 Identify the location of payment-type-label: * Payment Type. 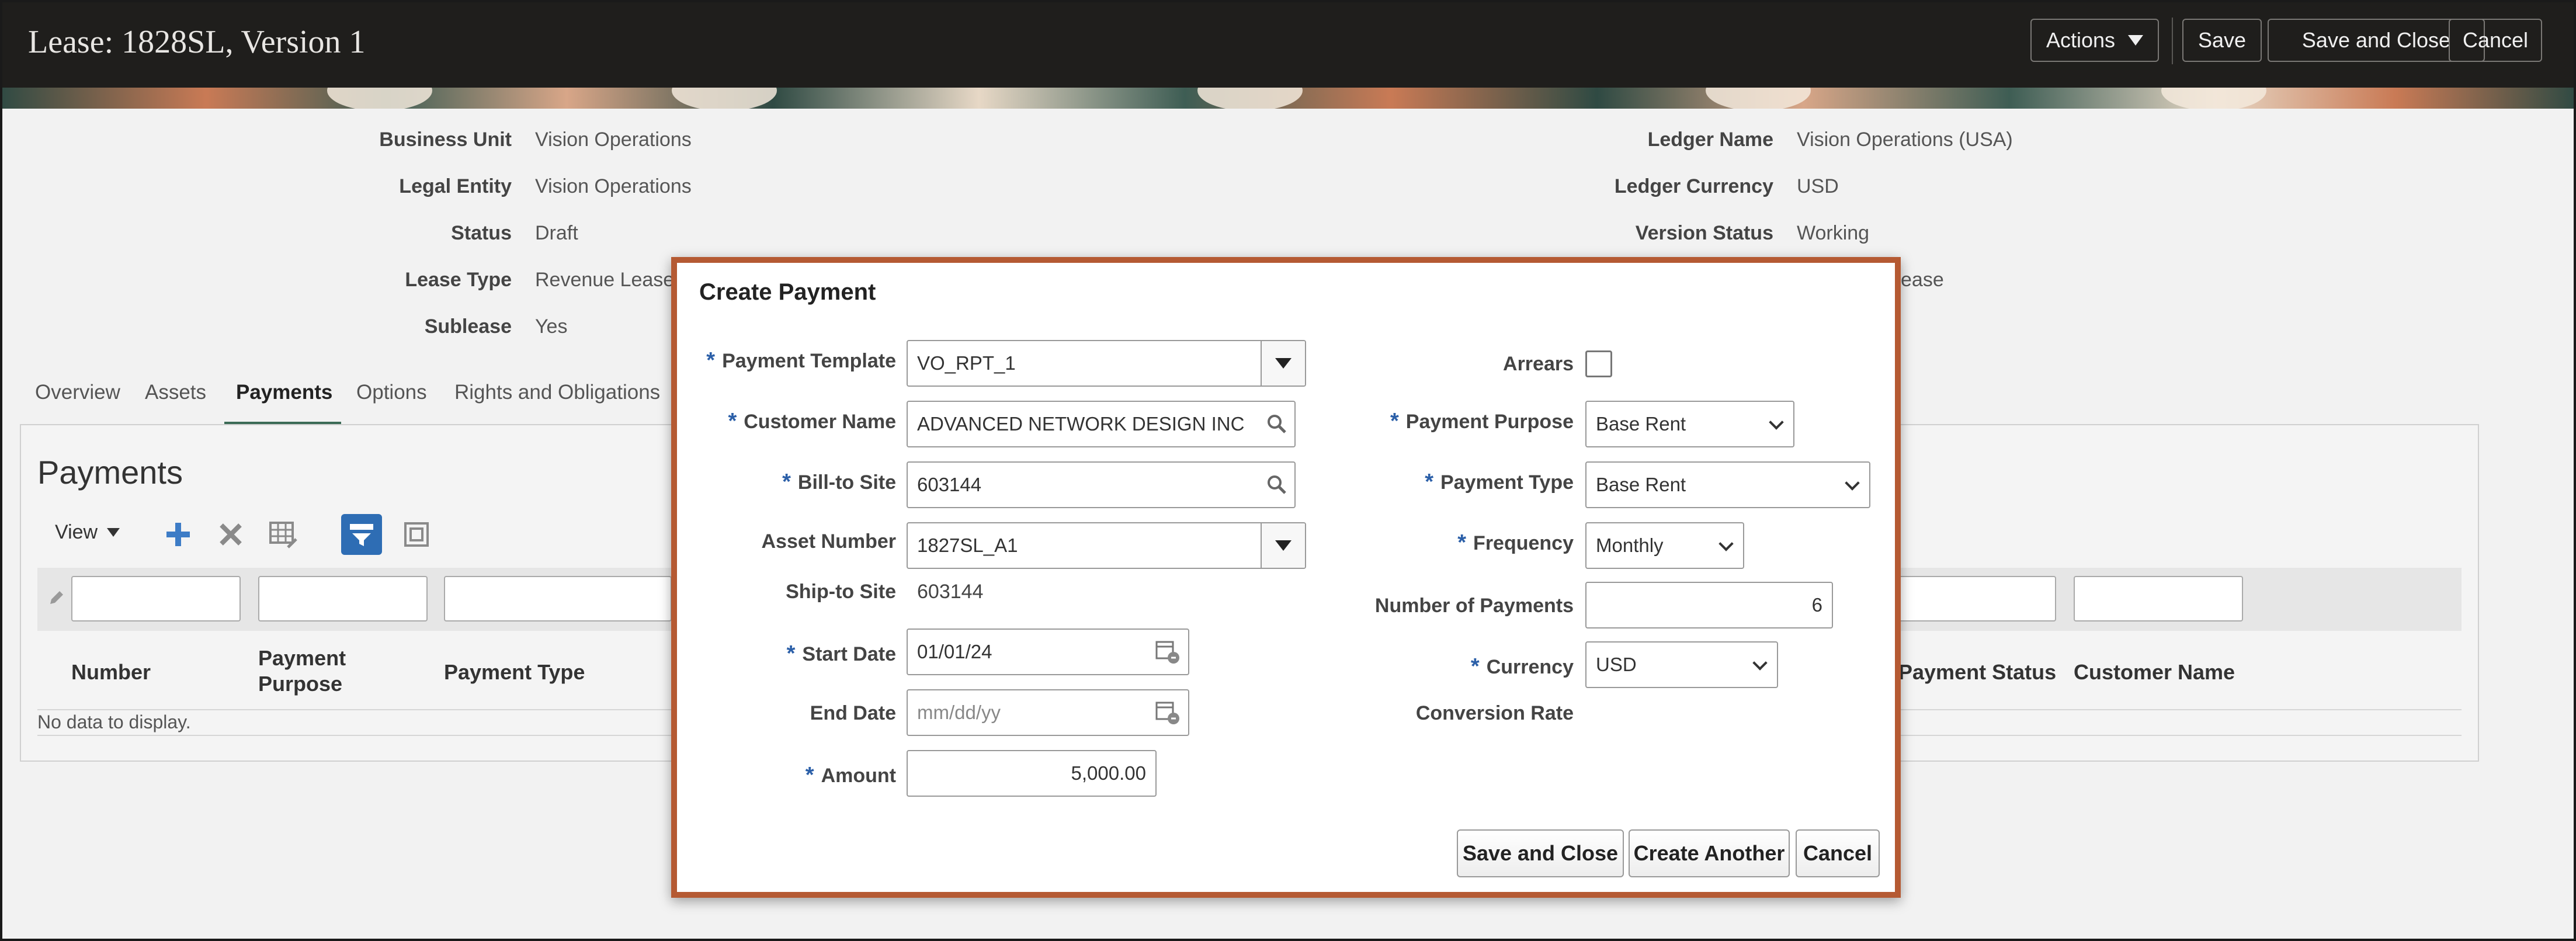
(1499, 482).